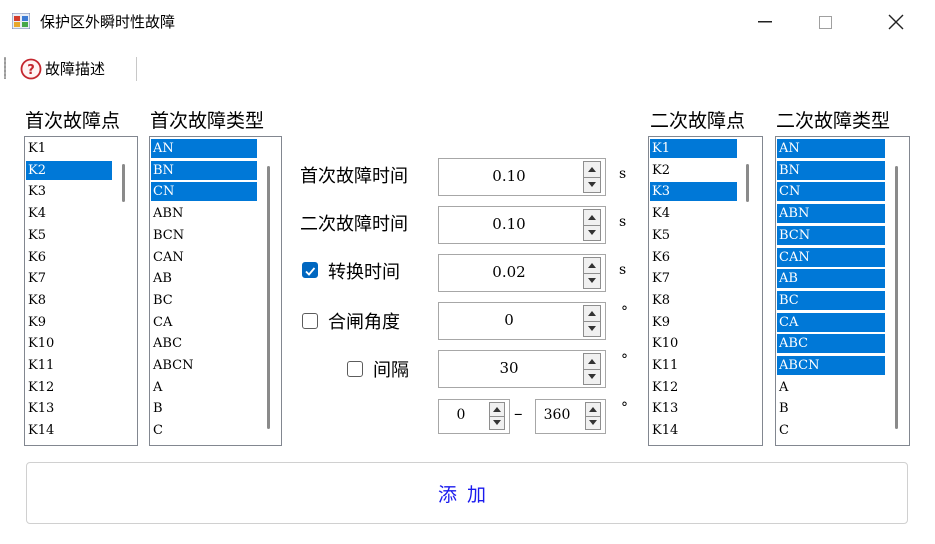 This screenshot has width=935, height=544. What do you see at coordinates (355, 369) in the screenshot?
I see `interval-checkbox` at bounding box center [355, 369].